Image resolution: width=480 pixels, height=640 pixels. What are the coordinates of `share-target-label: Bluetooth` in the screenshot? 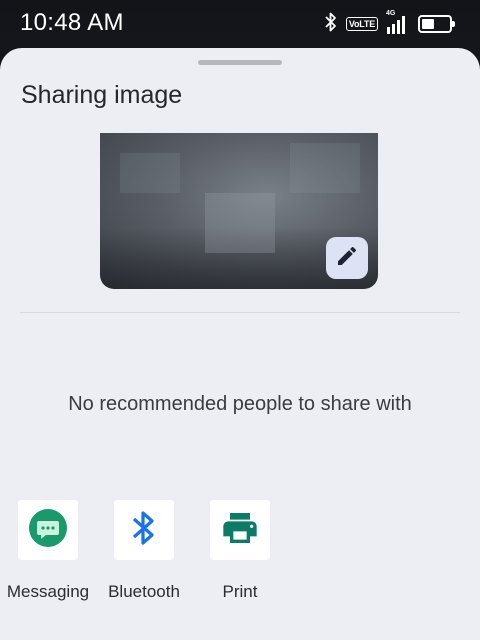 It's located at (144, 591).